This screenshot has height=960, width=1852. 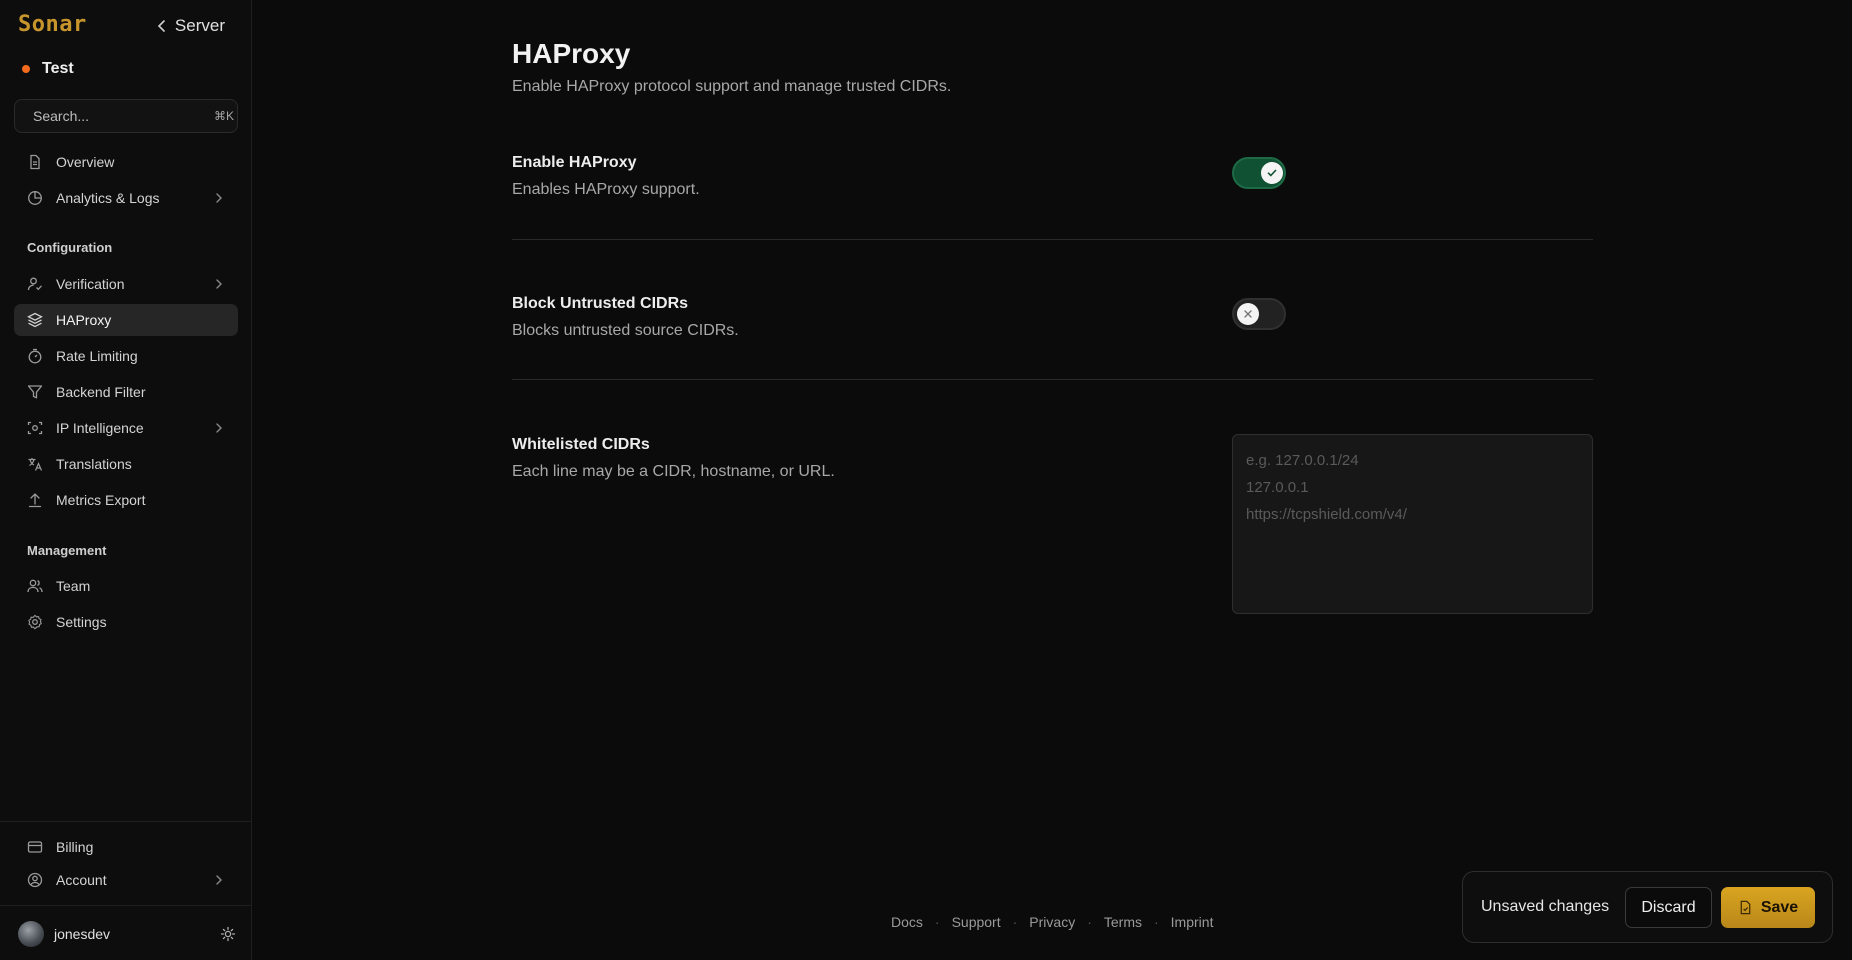 What do you see at coordinates (73, 586) in the screenshot?
I see `sidebar-item-label: Team` at bounding box center [73, 586].